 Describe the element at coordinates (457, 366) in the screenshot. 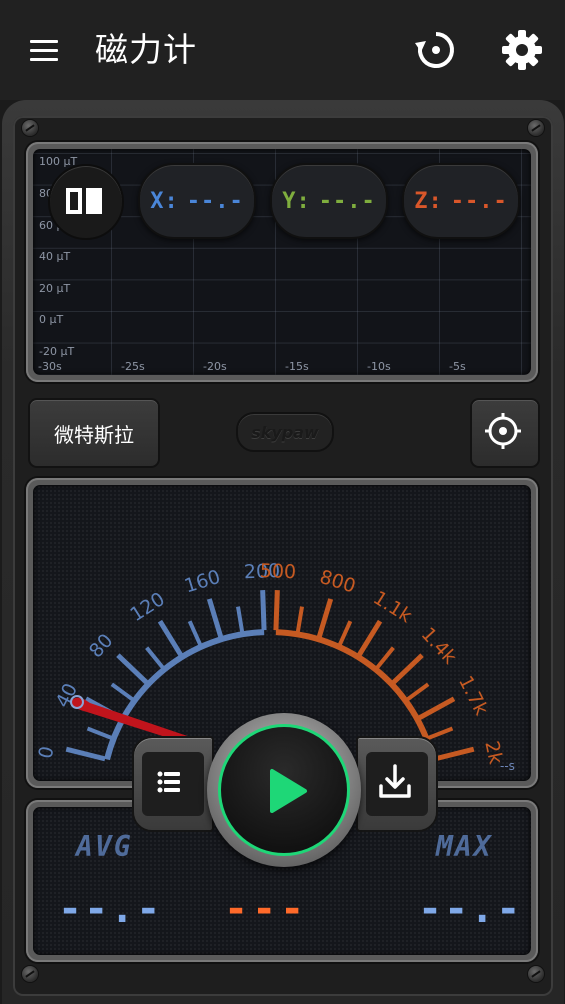

I see `x-tick-label: -5s` at that location.